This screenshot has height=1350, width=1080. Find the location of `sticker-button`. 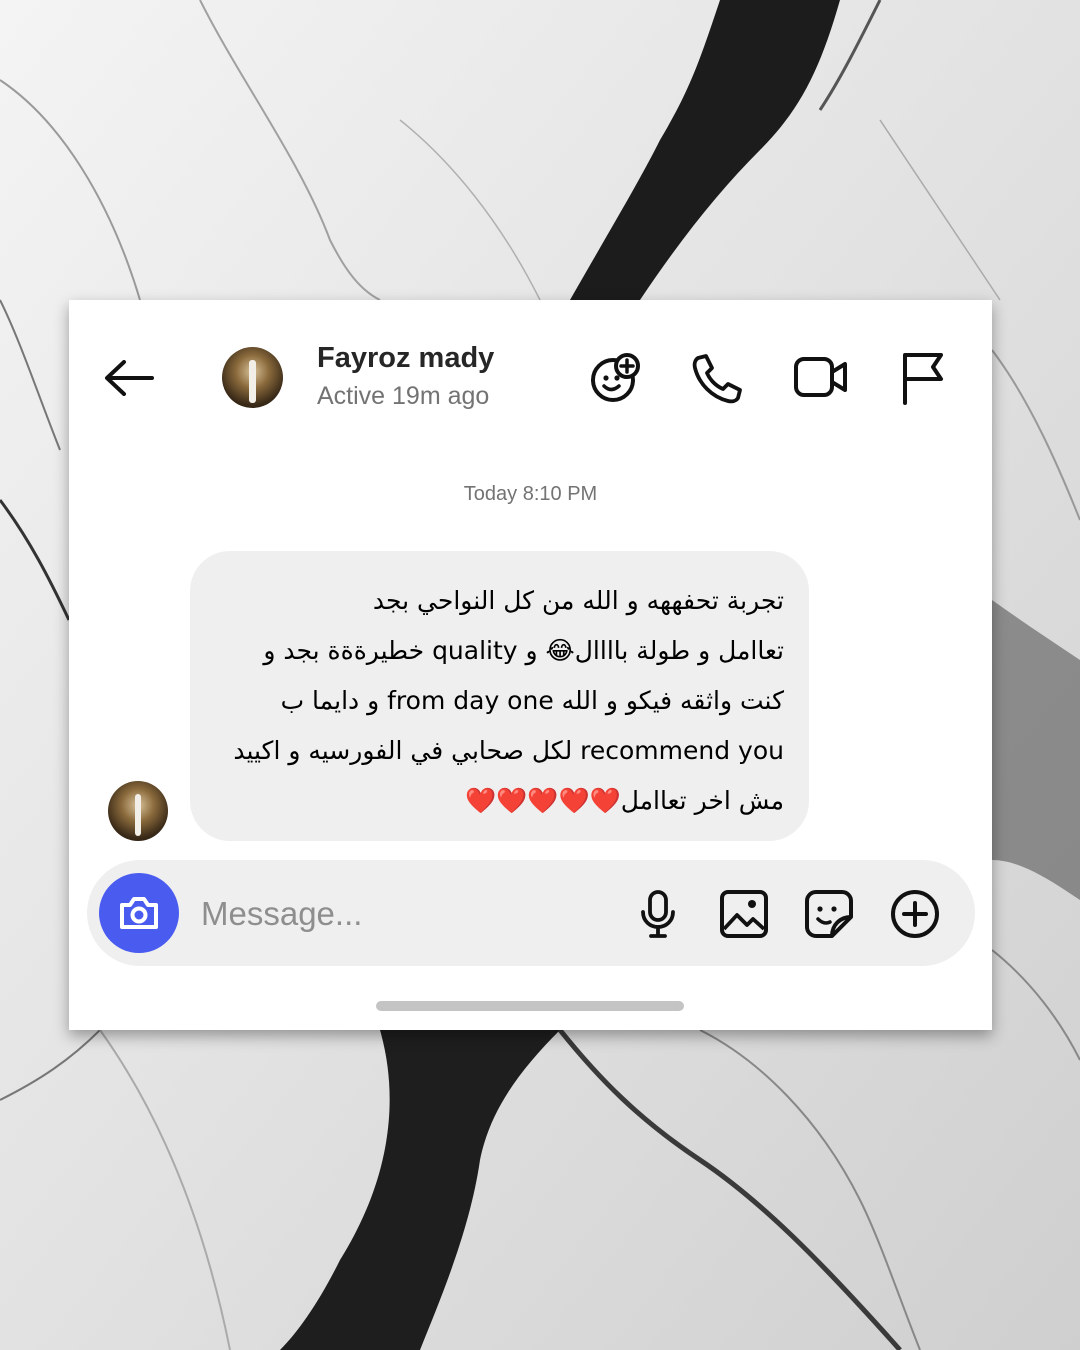

sticker-button is located at coordinates (829, 914).